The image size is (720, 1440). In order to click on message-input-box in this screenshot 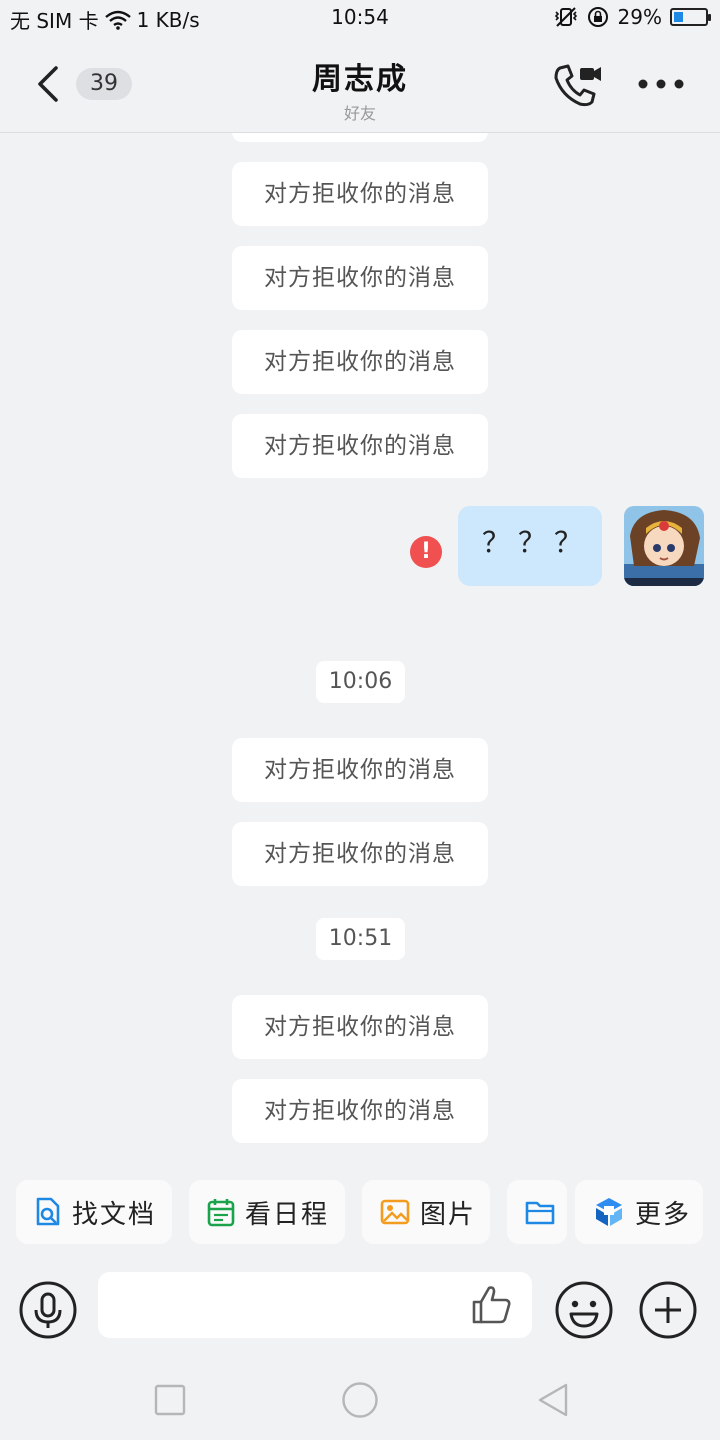, I will do `click(315, 1305)`.